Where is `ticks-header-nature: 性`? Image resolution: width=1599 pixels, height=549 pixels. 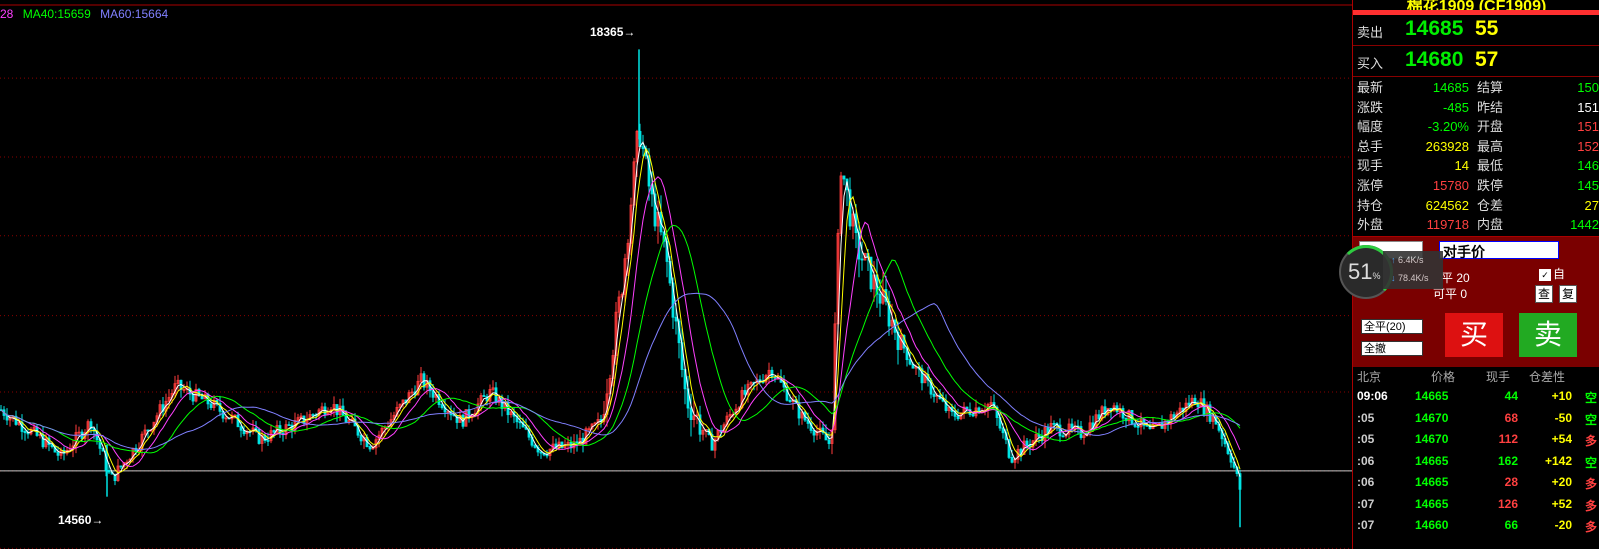
ticks-header-nature: 性 is located at coordinates (1559, 377).